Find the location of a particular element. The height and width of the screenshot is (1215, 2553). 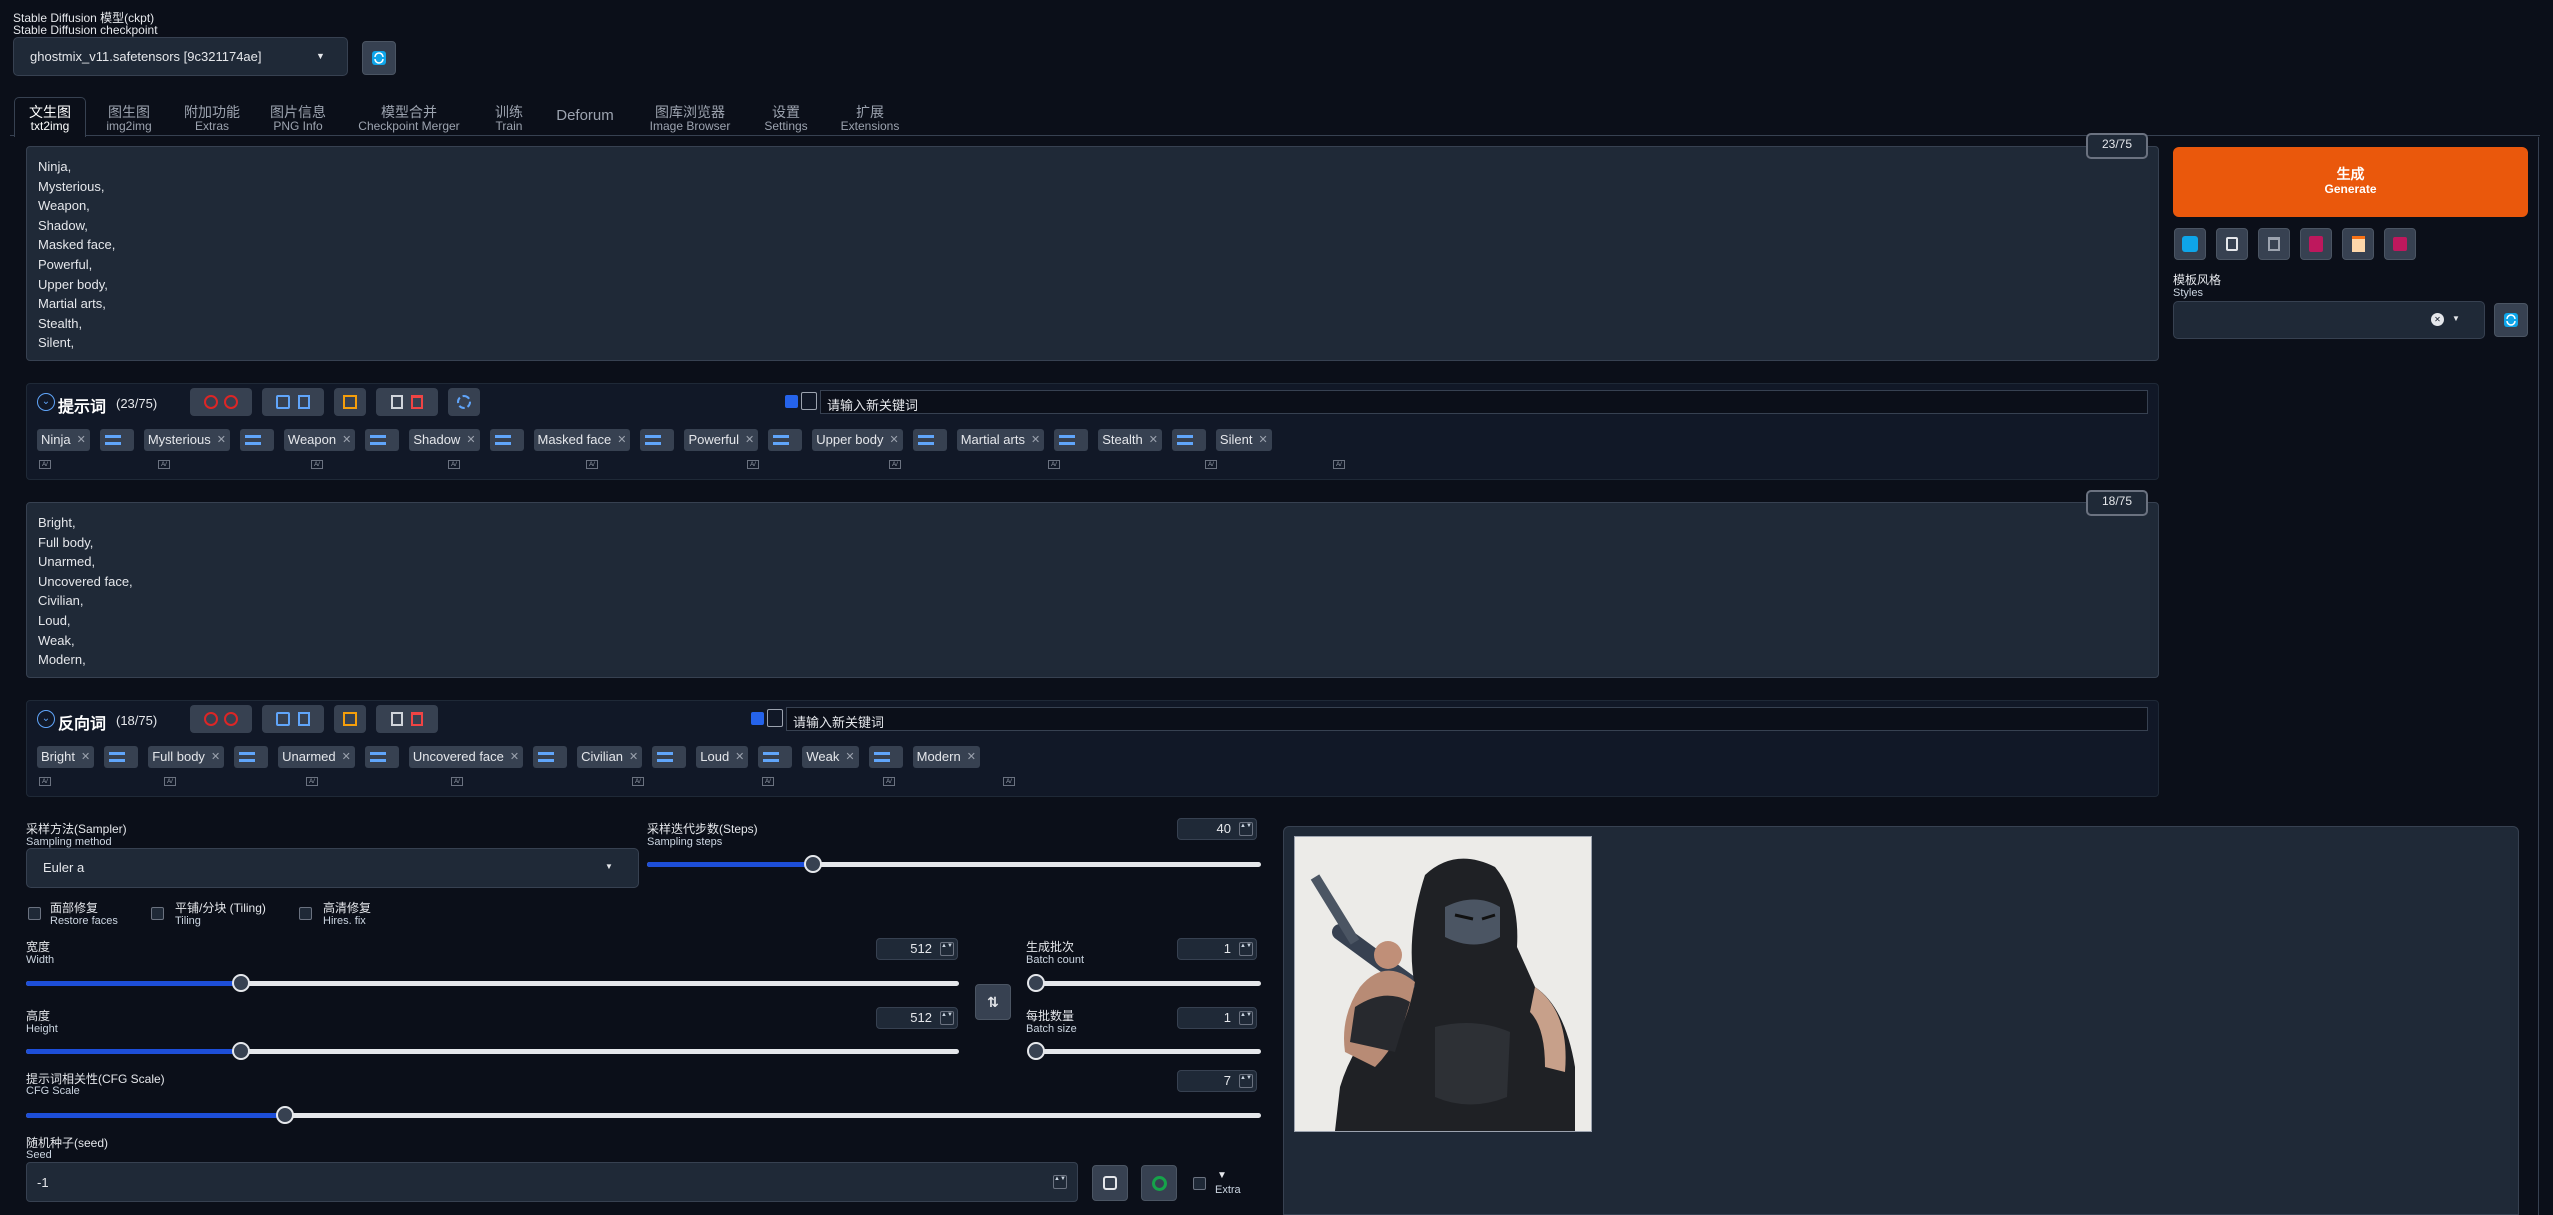

tab-extensions: 扩展 Extensions is located at coordinates (870, 119).